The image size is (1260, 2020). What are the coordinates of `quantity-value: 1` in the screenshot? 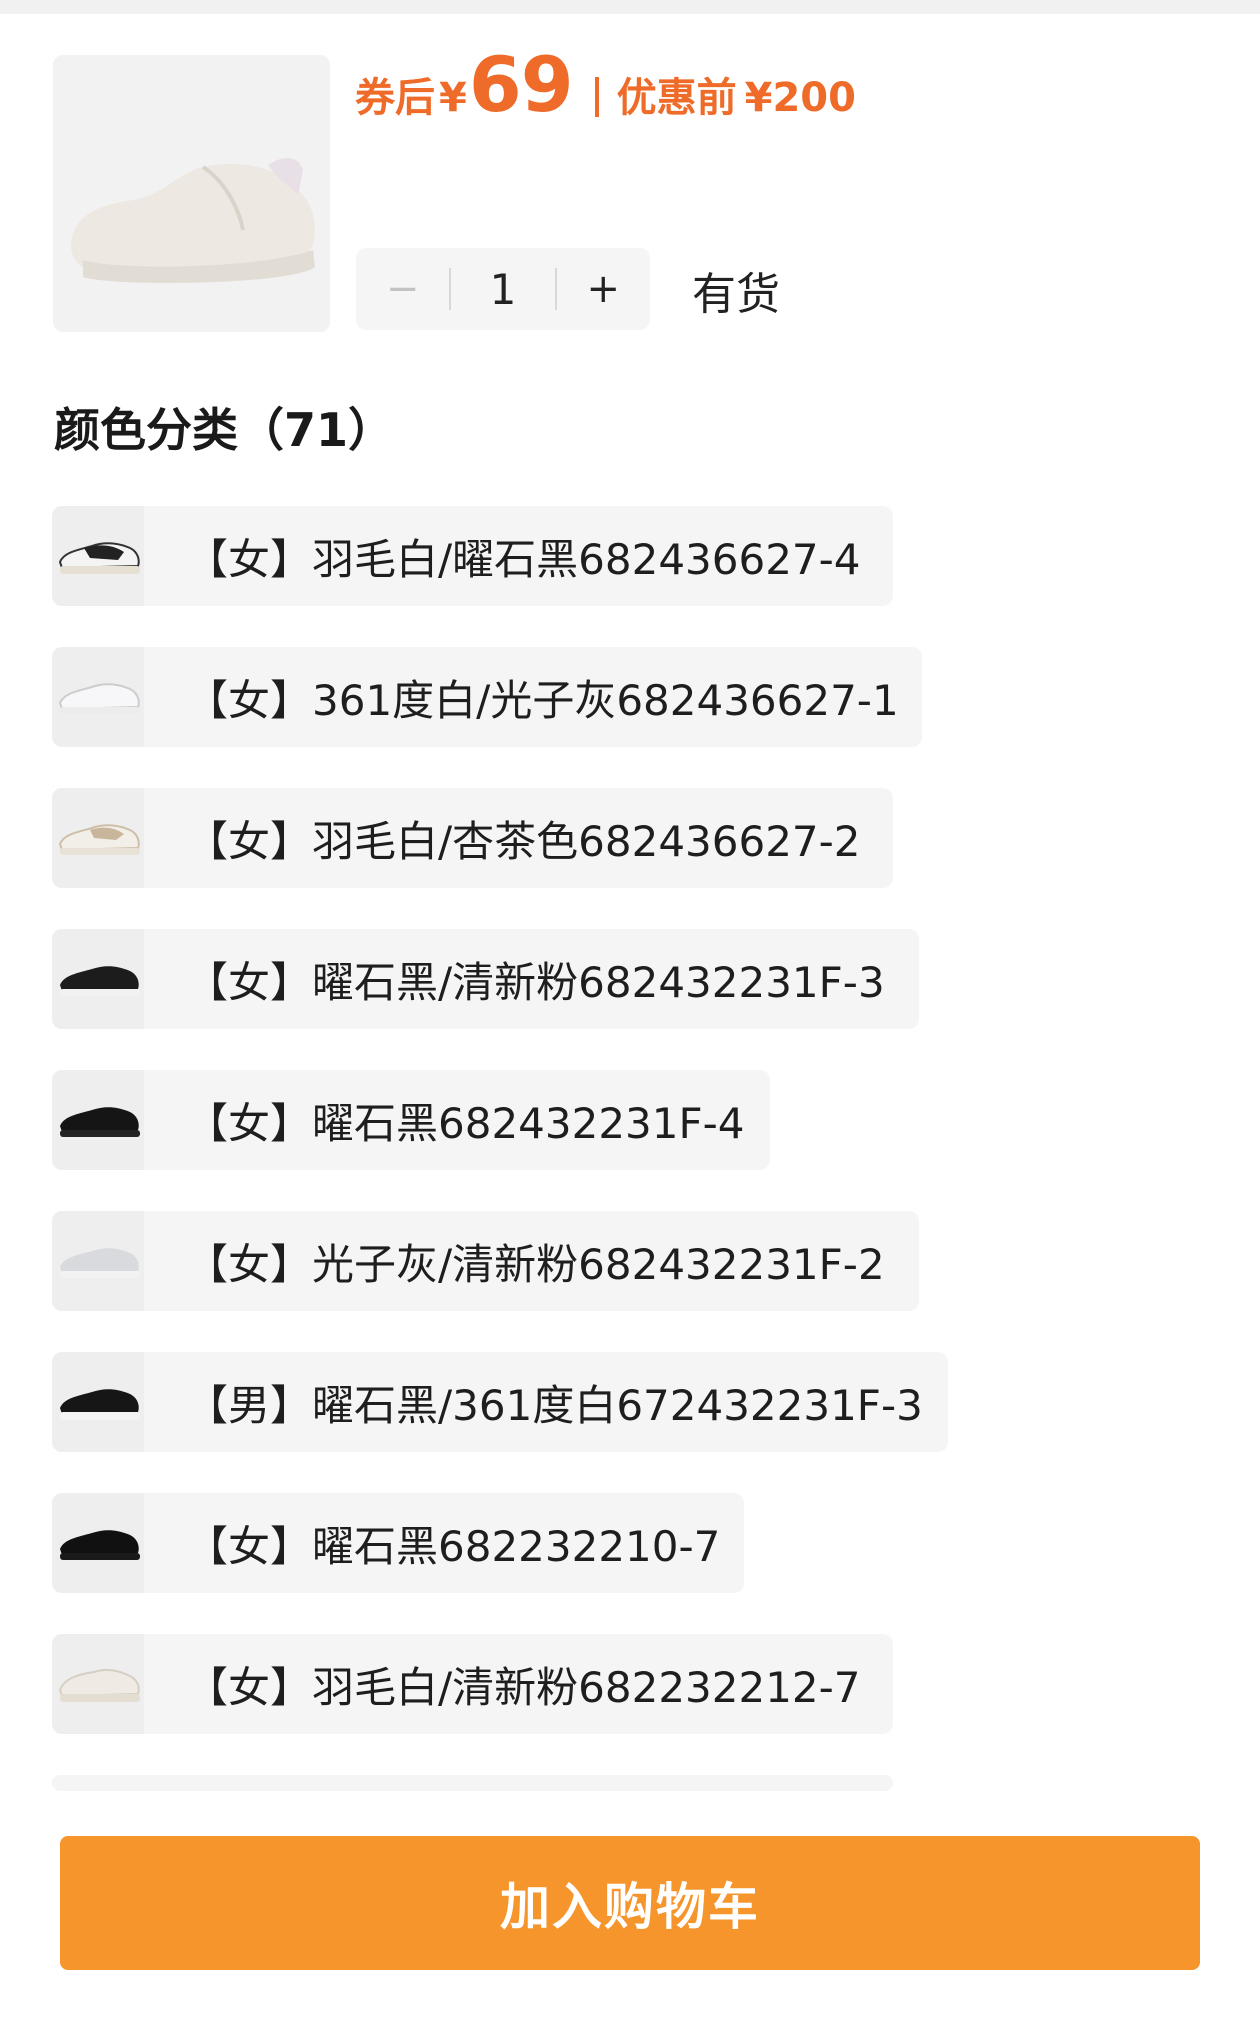 It's located at (502, 289).